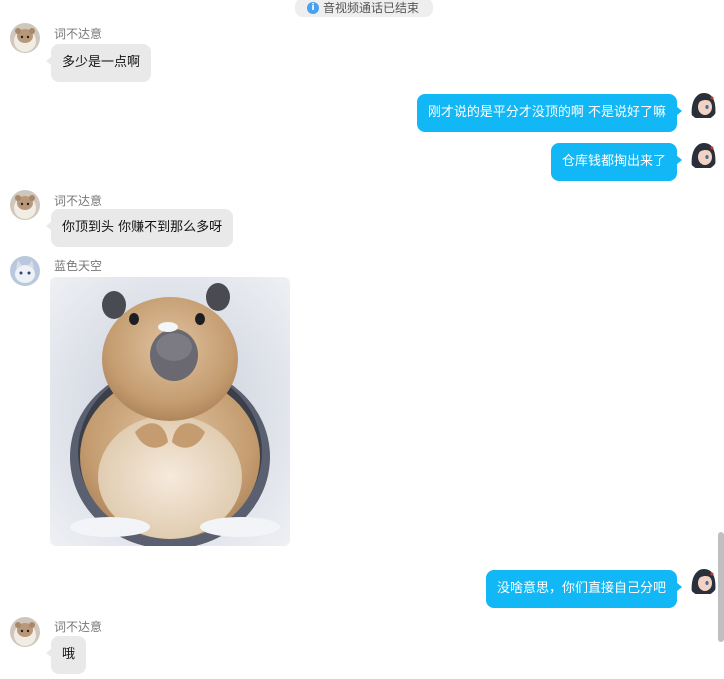 The height and width of the screenshot is (679, 724). Describe the element at coordinates (584, 589) in the screenshot. I see `message-bubble: 没啥意思，你们直接自己分吧` at that location.